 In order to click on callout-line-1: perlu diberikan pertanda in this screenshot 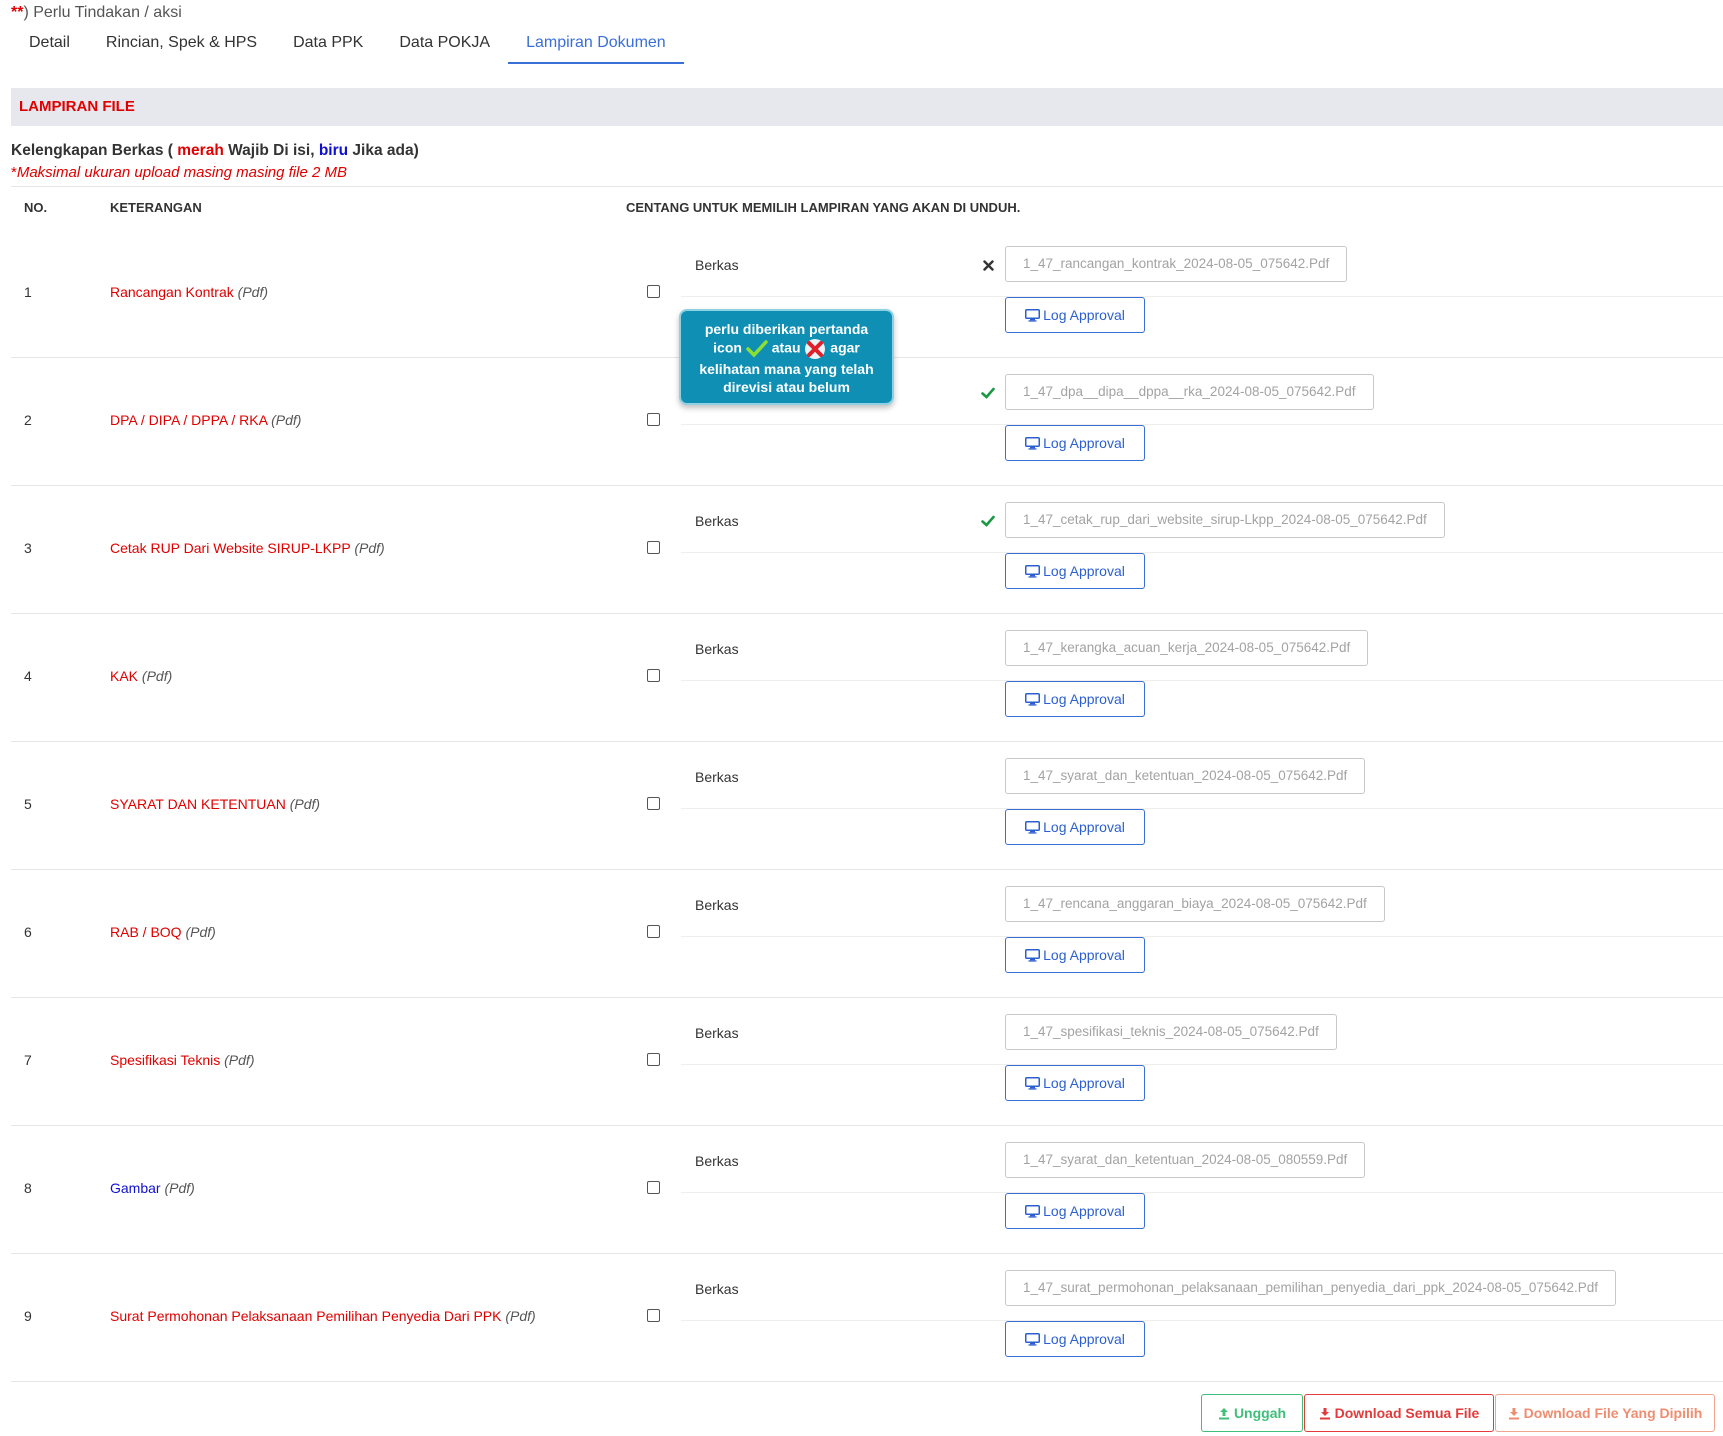, I will do `click(786, 329)`.